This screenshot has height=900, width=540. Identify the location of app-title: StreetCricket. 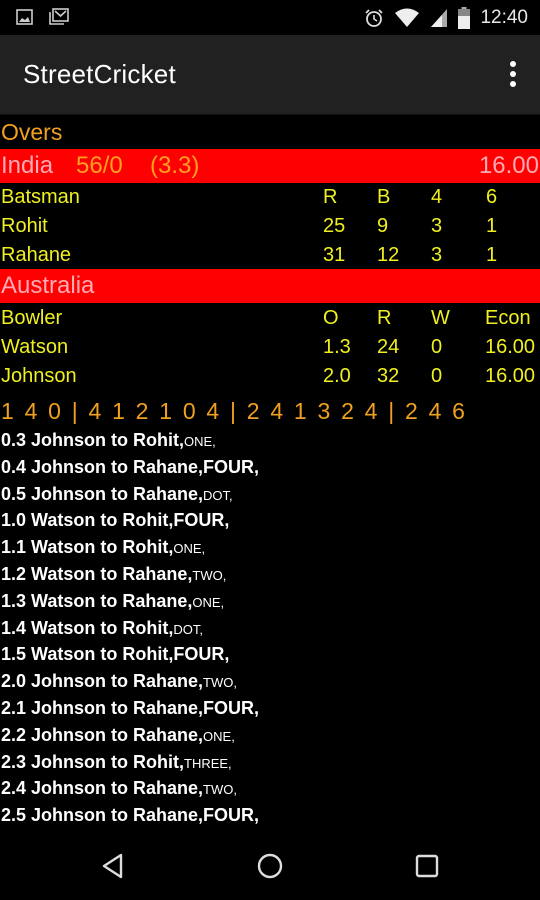
(99, 74).